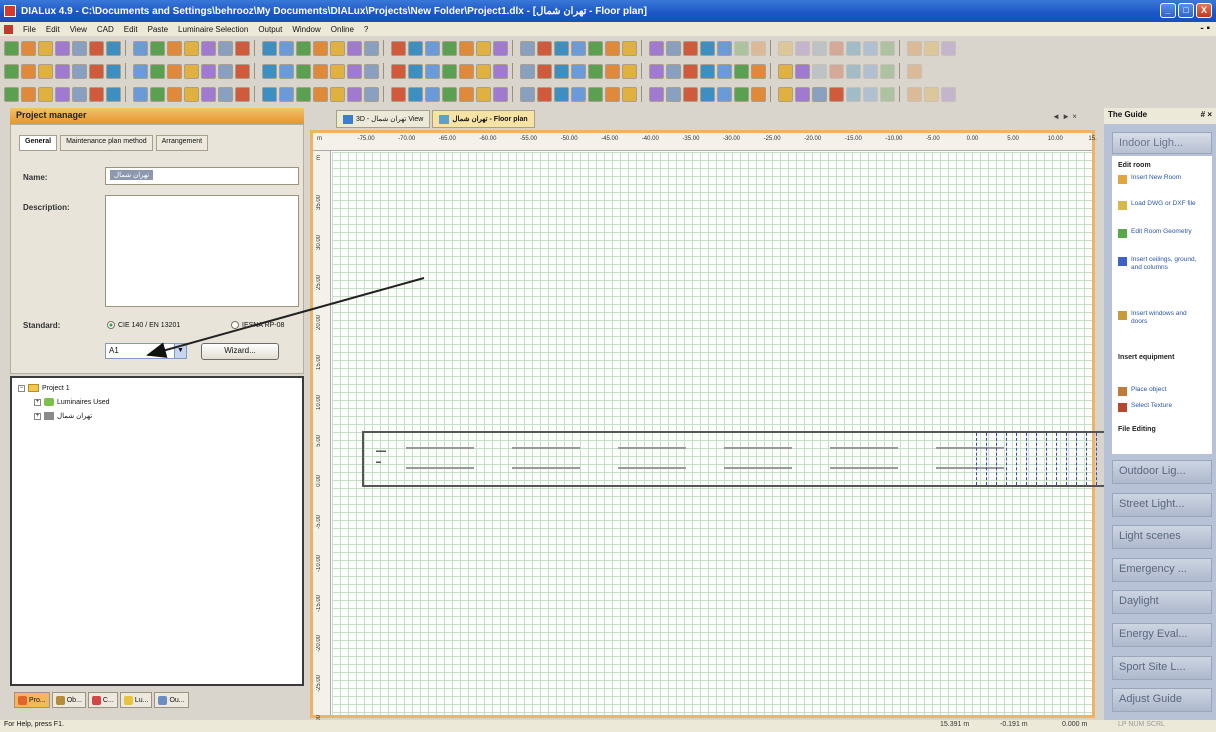  Describe the element at coordinates (1161, 407) in the screenshot. I see `guide-item-select-texture: Select Texture` at that location.